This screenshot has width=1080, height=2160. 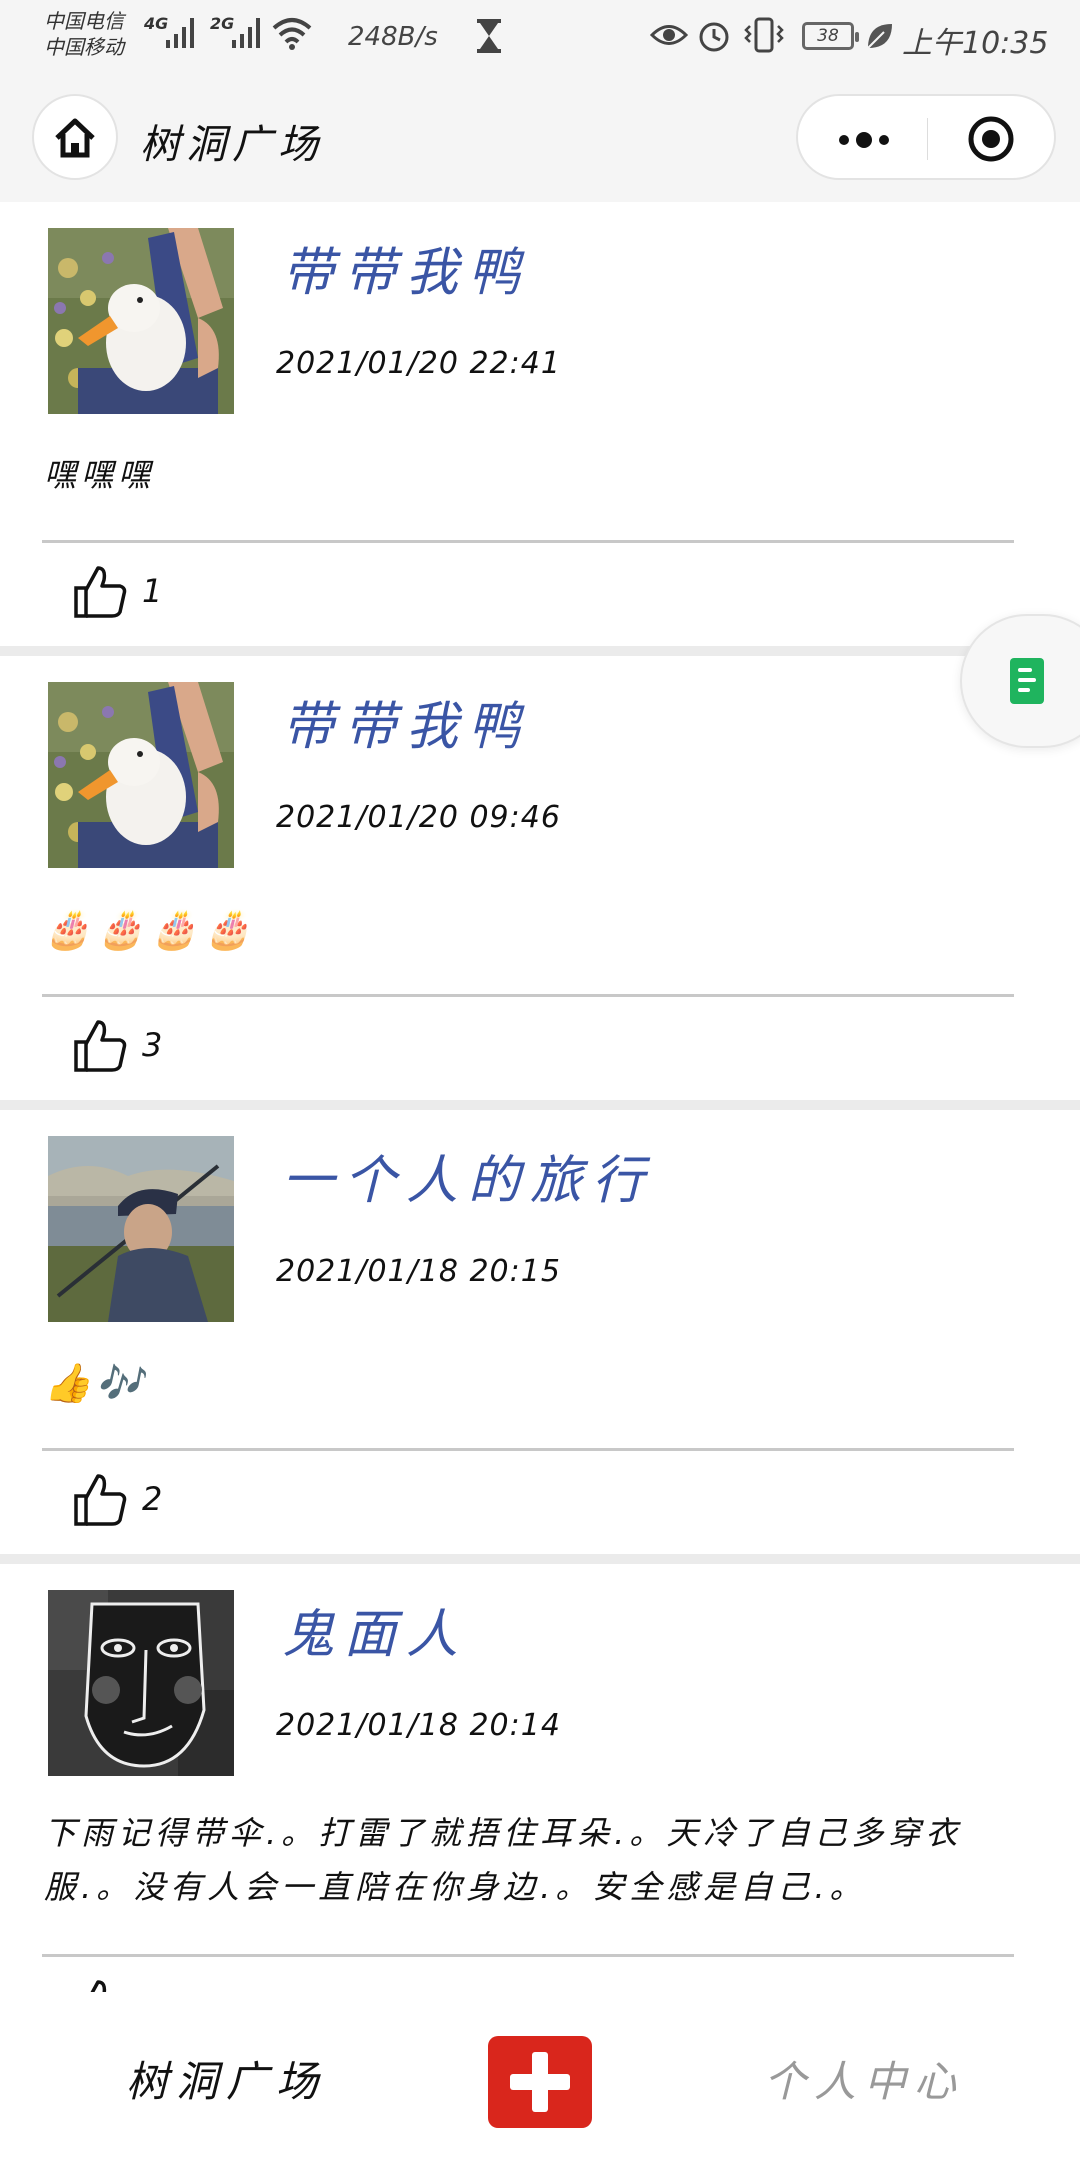 What do you see at coordinates (226, 2078) in the screenshot?
I see `tab-treehole-square: 树洞广场` at bounding box center [226, 2078].